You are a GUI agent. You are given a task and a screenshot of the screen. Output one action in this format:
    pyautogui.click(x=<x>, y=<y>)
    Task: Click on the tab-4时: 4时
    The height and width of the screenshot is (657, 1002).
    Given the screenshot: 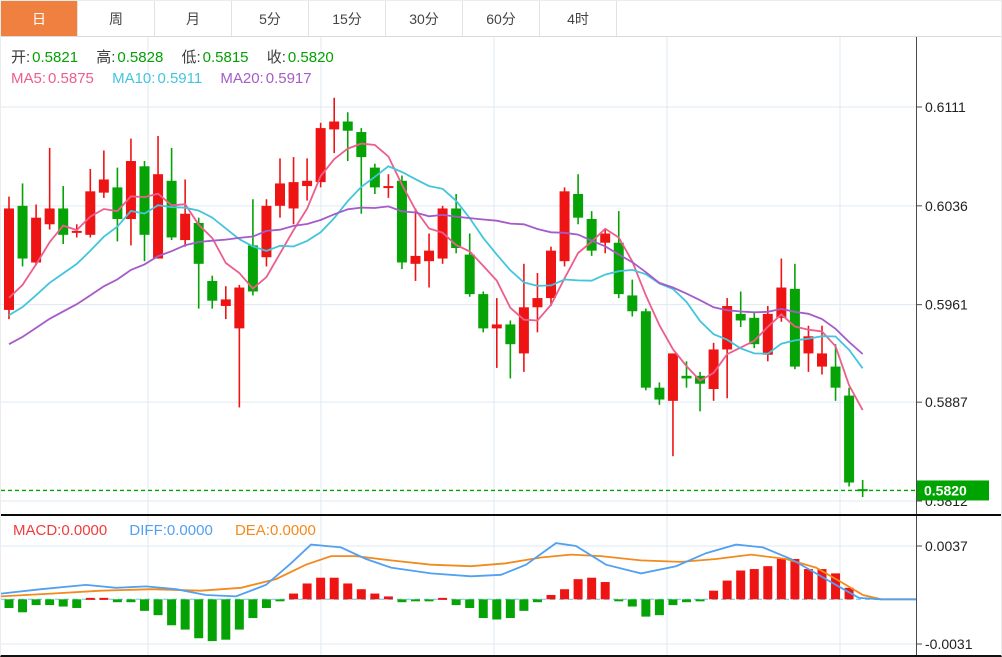 What is the action you would take?
    pyautogui.click(x=578, y=18)
    